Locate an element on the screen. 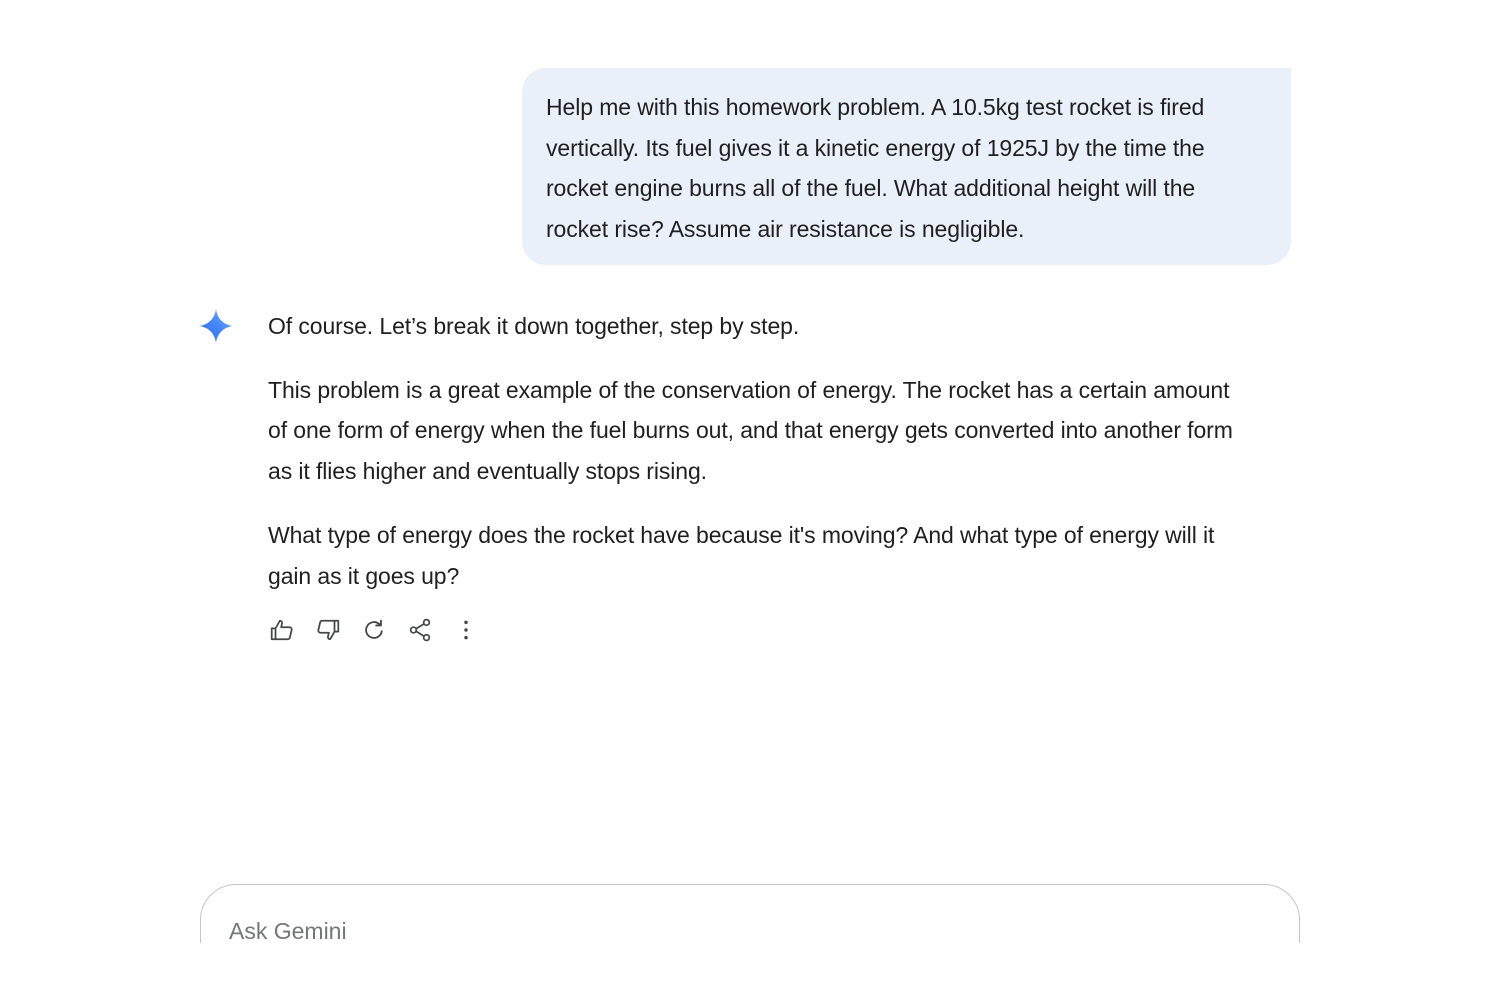  response-line: gain as it goes up? is located at coordinates (364, 575).